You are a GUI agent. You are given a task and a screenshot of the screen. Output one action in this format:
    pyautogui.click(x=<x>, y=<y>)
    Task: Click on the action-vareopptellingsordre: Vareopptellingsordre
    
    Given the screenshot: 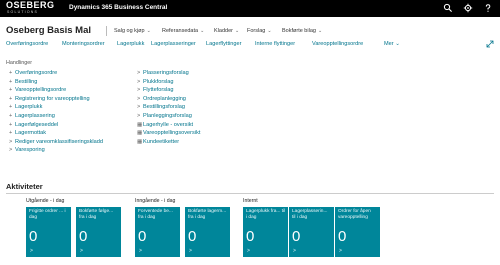 What is the action you would take?
    pyautogui.click(x=337, y=44)
    